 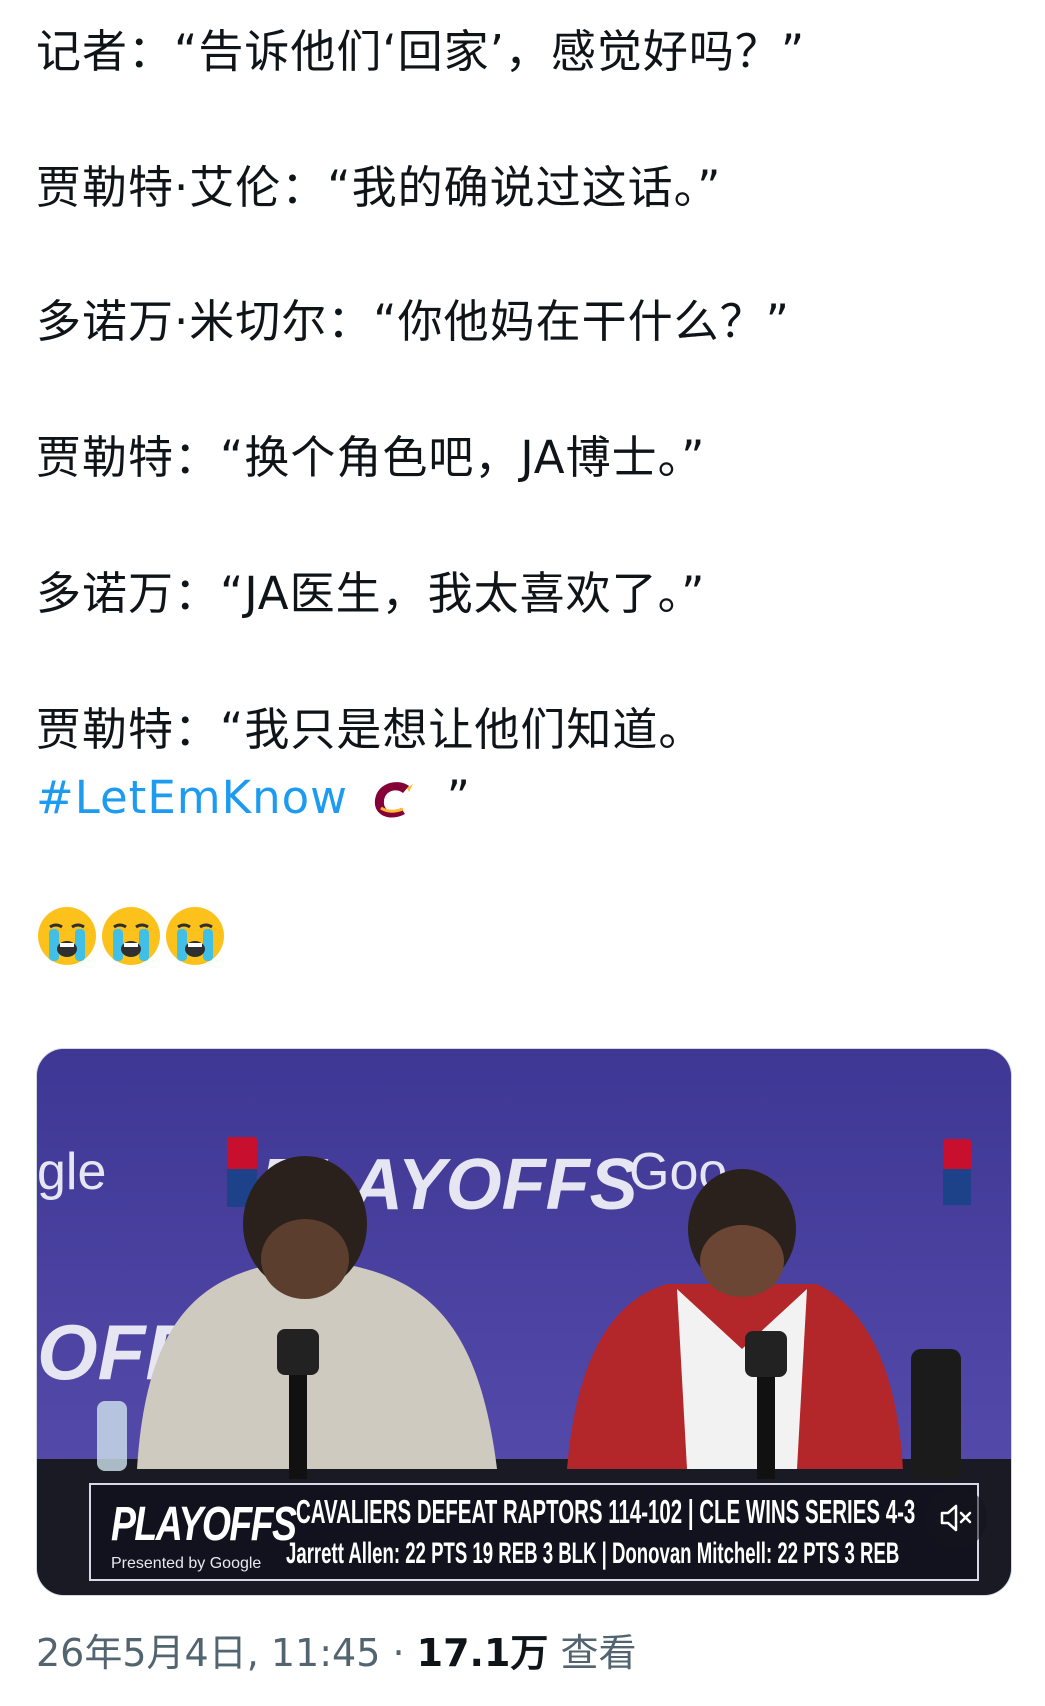 I want to click on tweet-text-line: 多诺万：“JA医生，我太喜欢了。”, so click(x=371, y=593).